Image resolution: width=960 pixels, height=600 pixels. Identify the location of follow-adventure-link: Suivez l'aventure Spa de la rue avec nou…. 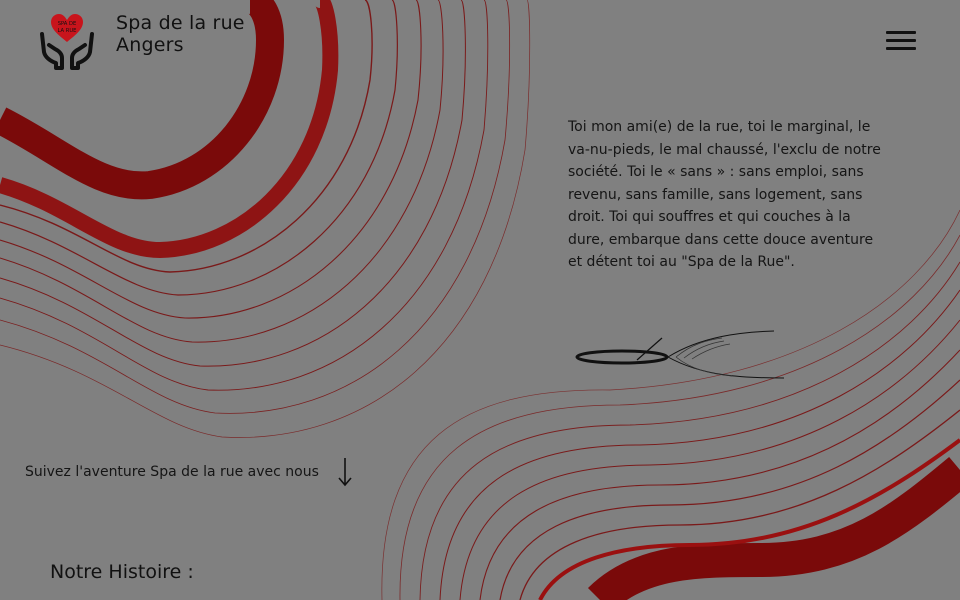
(189, 472).